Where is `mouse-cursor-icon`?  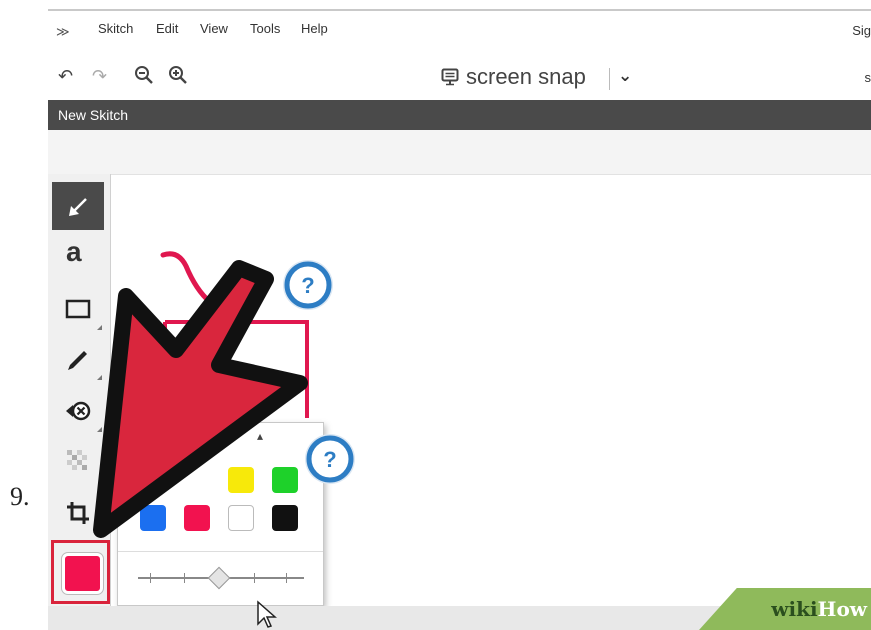
mouse-cursor-icon is located at coordinates (267, 614).